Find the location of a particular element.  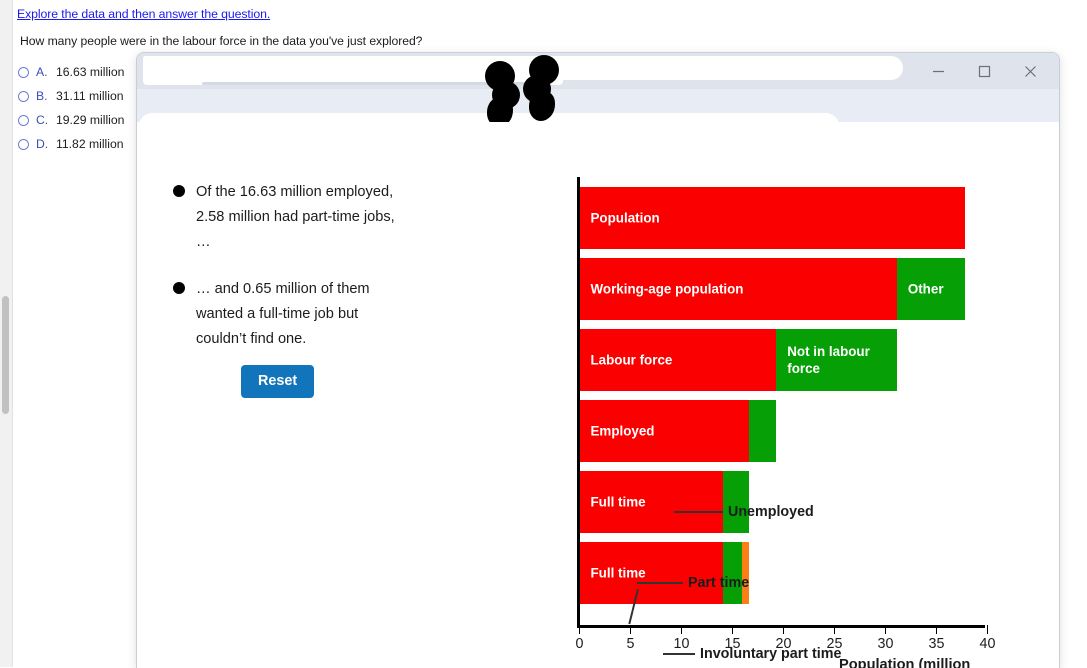

close-icon is located at coordinates (1030, 71).